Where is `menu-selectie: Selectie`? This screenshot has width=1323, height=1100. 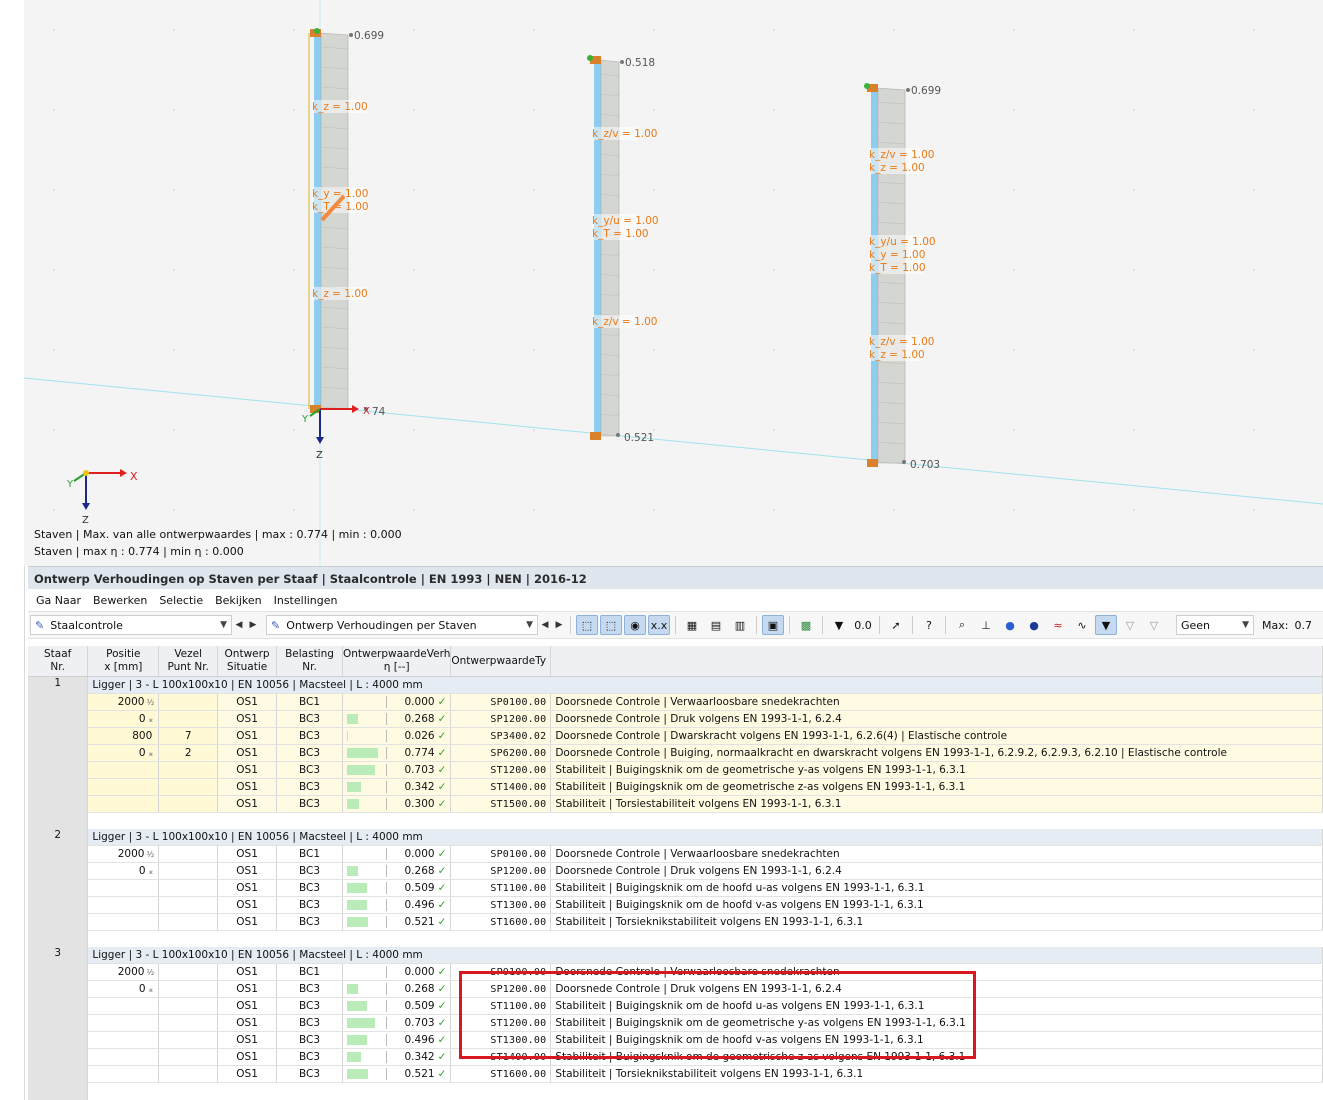
menu-selectie: Selectie is located at coordinates (181, 600).